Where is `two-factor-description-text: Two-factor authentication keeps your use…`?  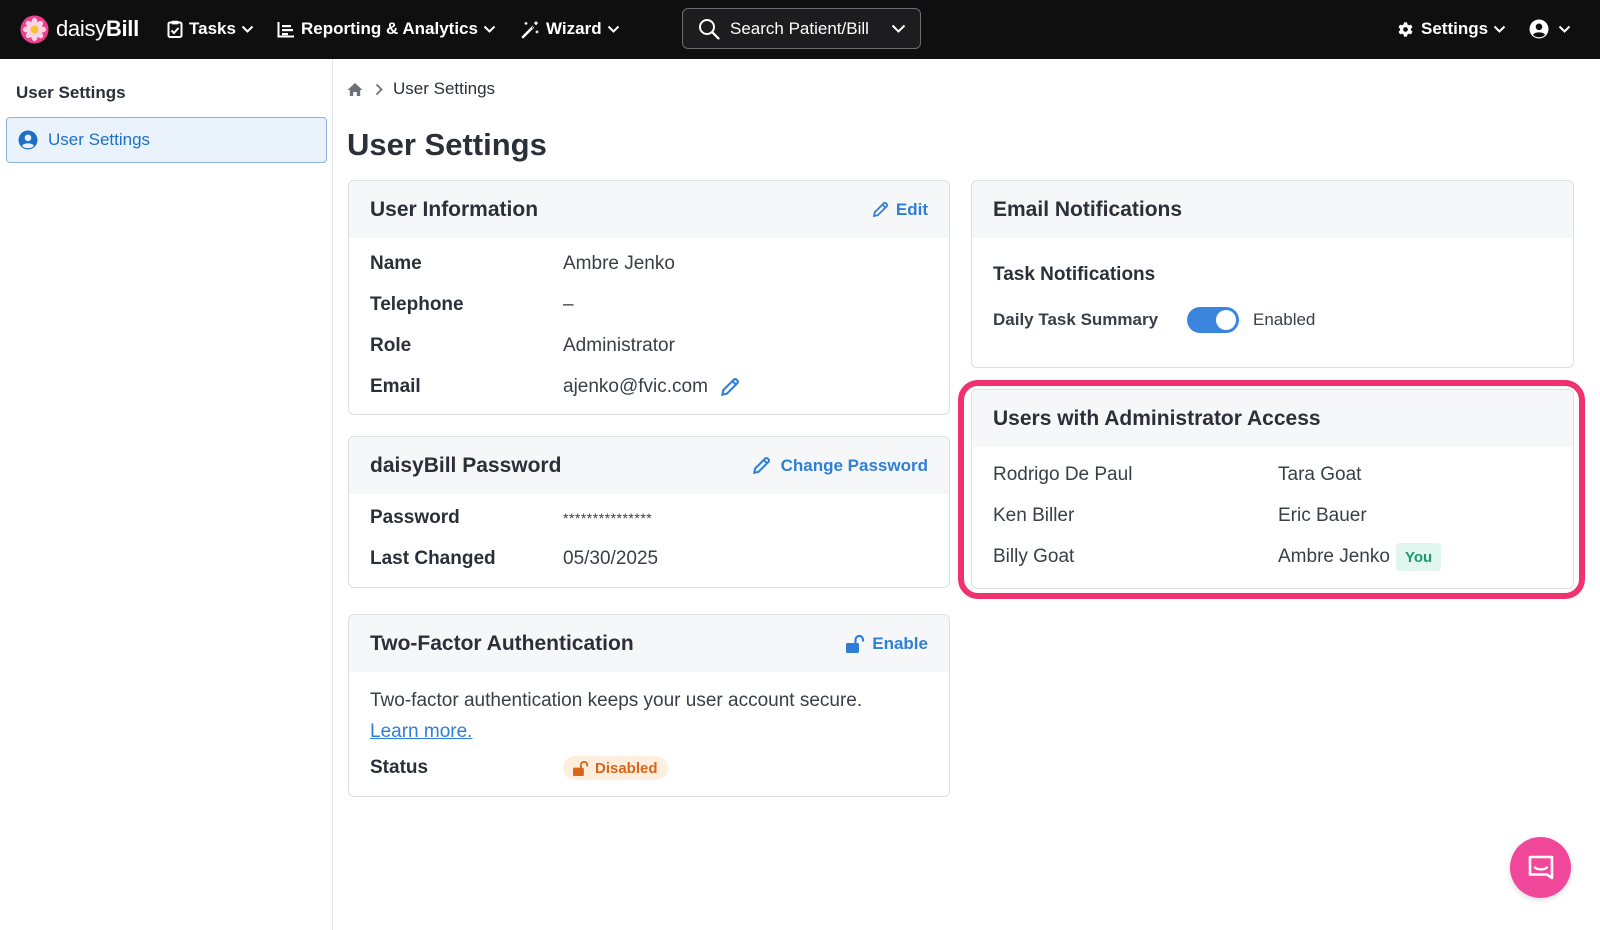 two-factor-description-text: Two-factor authentication keeps your use… is located at coordinates (616, 700).